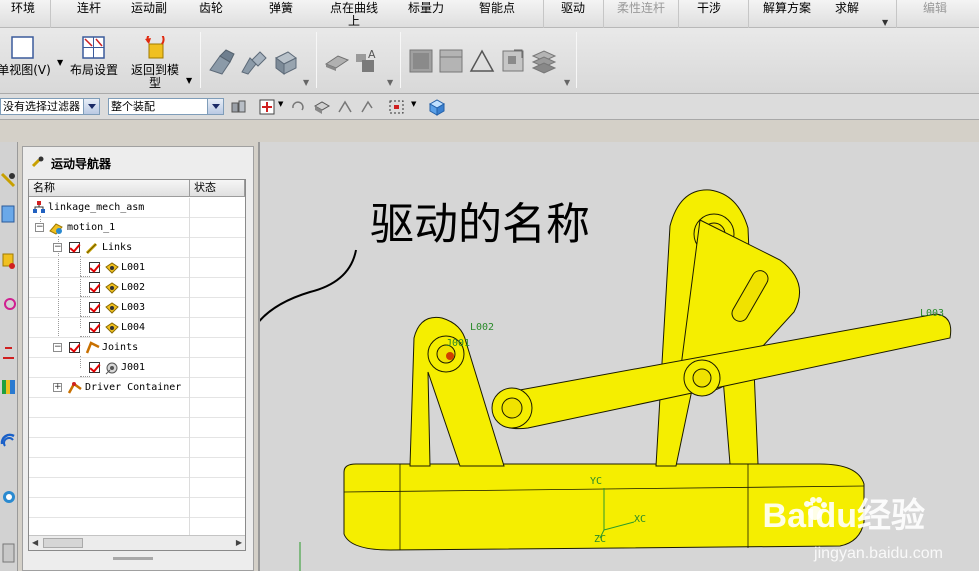 Image resolution: width=979 pixels, height=571 pixels. Describe the element at coordinates (93, 47) in the screenshot. I see `grid-layout-icon` at that location.